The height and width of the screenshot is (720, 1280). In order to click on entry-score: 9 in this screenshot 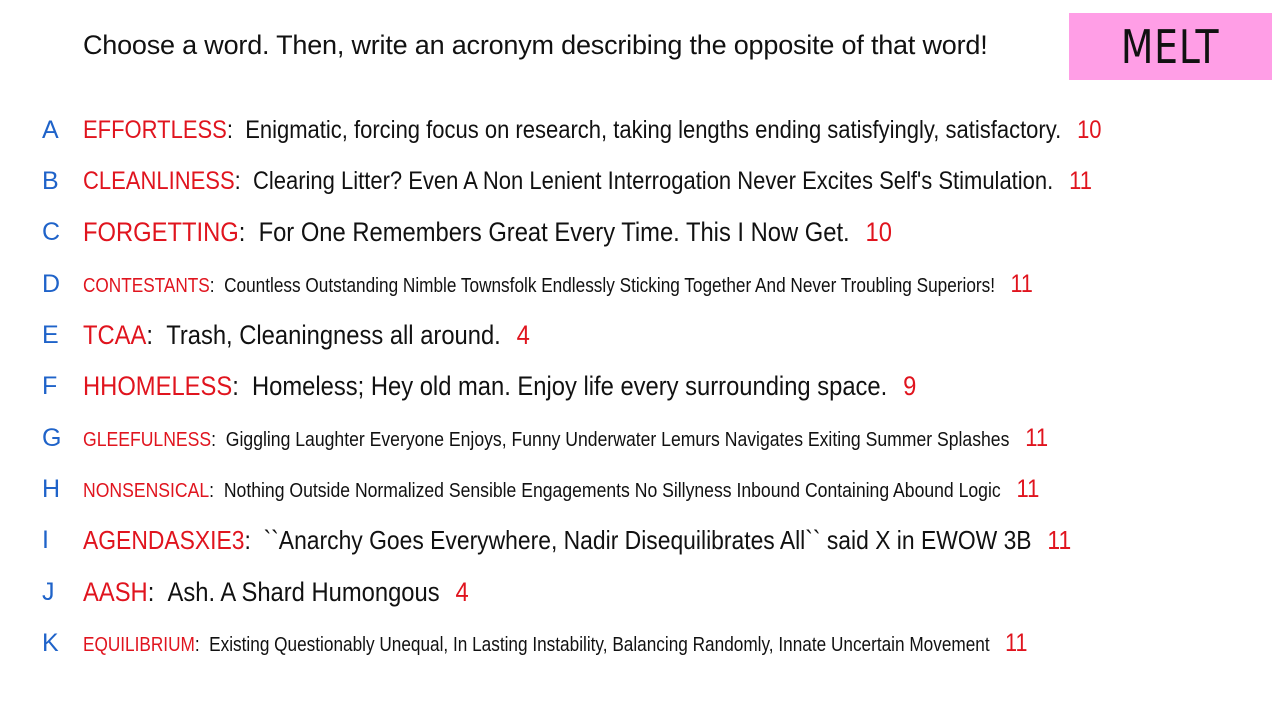, I will do `click(910, 385)`.